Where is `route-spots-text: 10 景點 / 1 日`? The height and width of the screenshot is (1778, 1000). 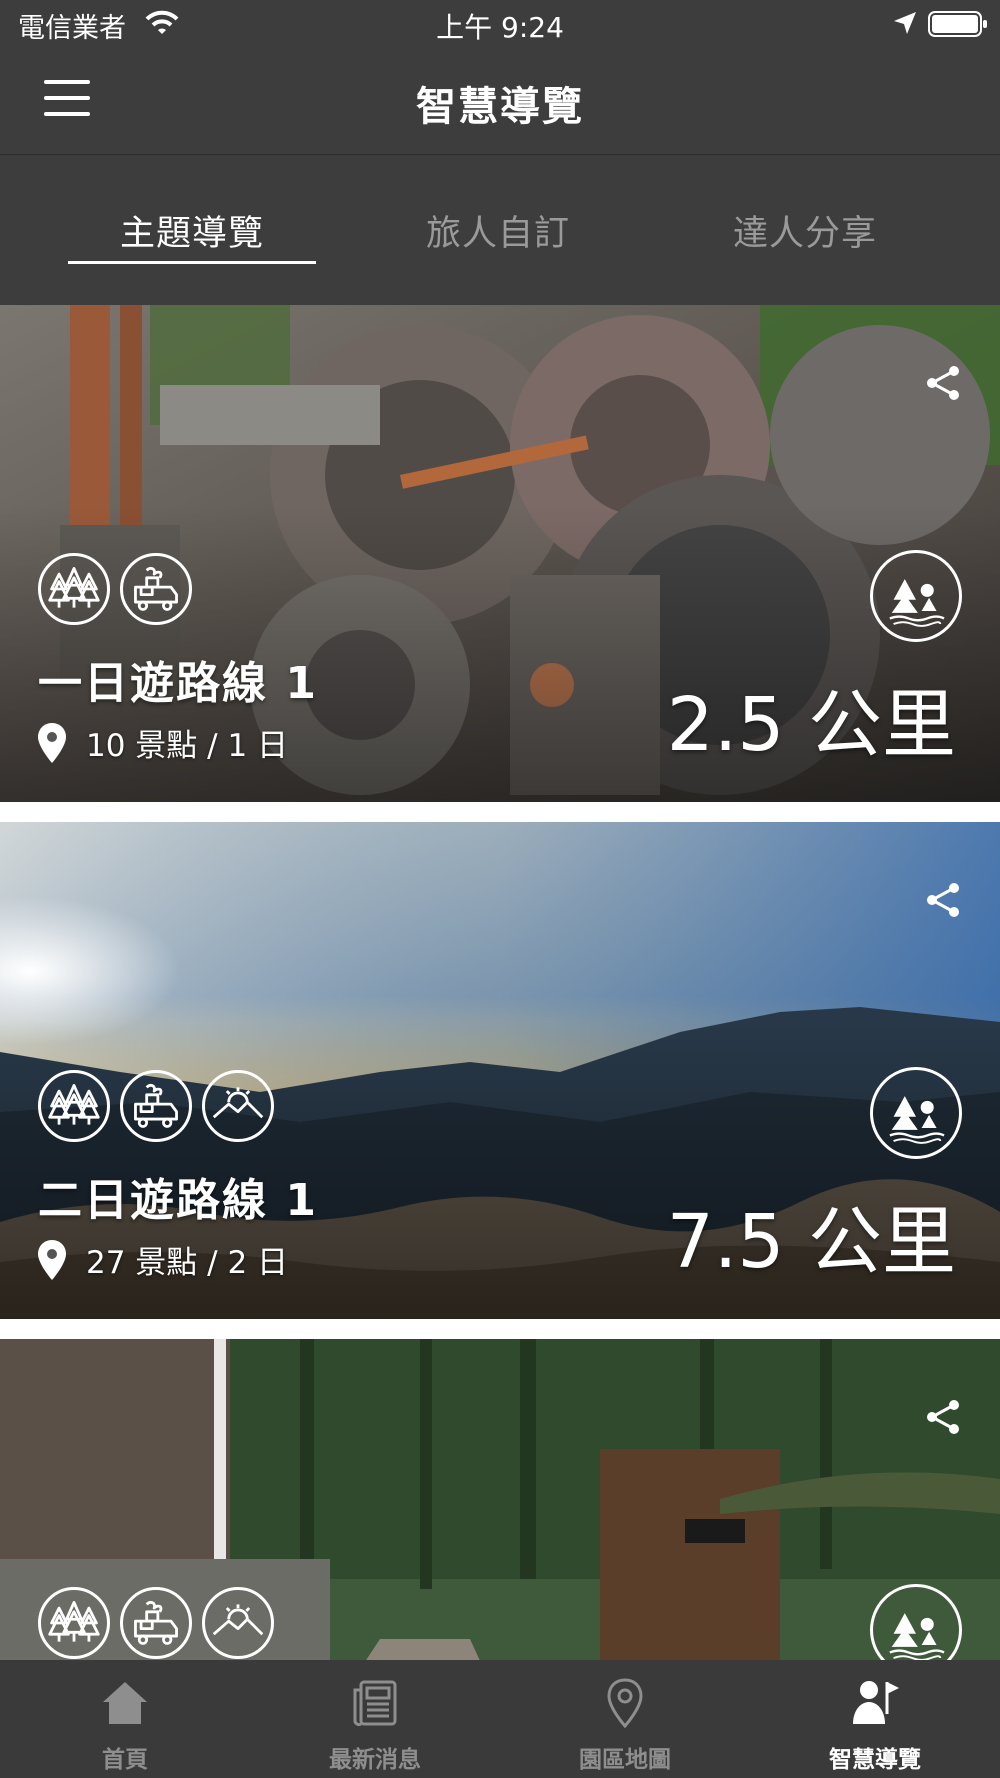 route-spots-text: 10 景點 / 1 日 is located at coordinates (187, 746).